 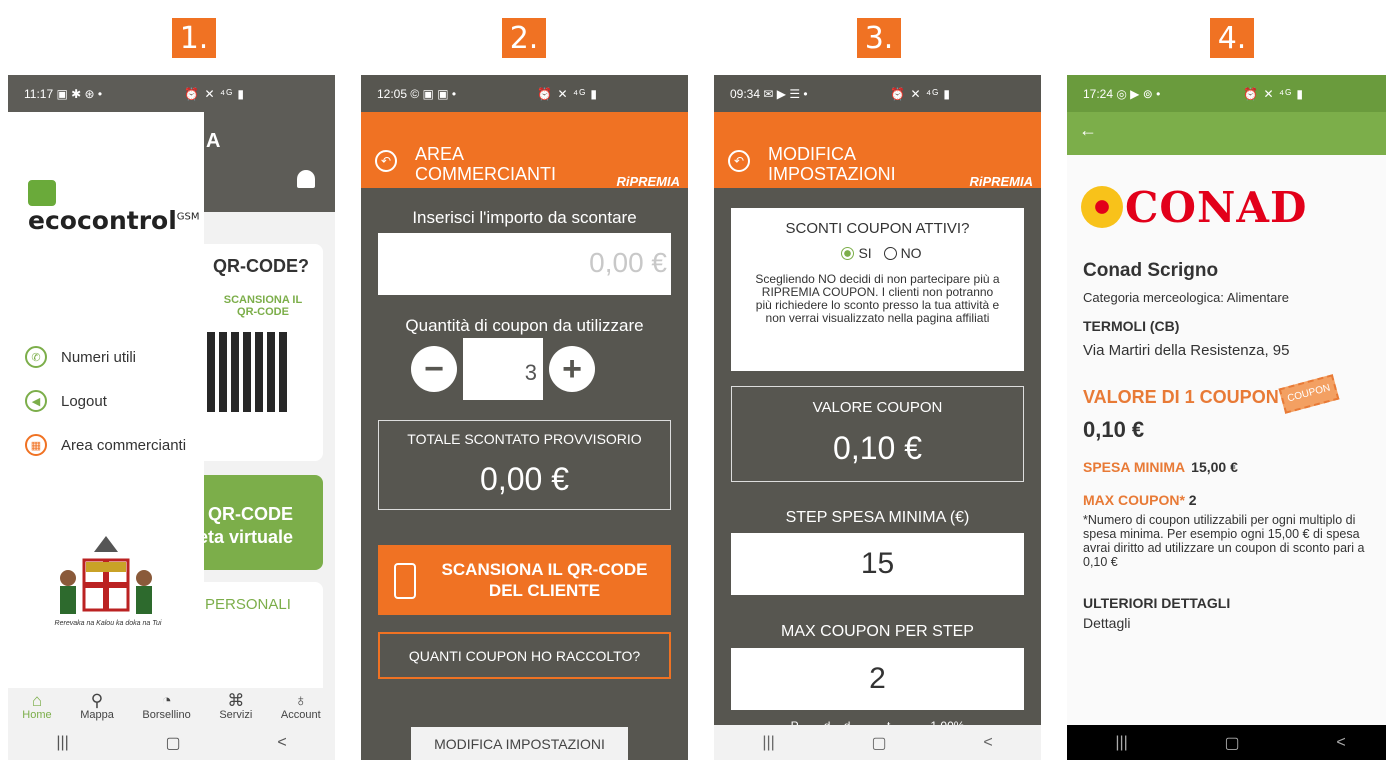 I want to click on details-link: Dettagli, so click(x=1106, y=623).